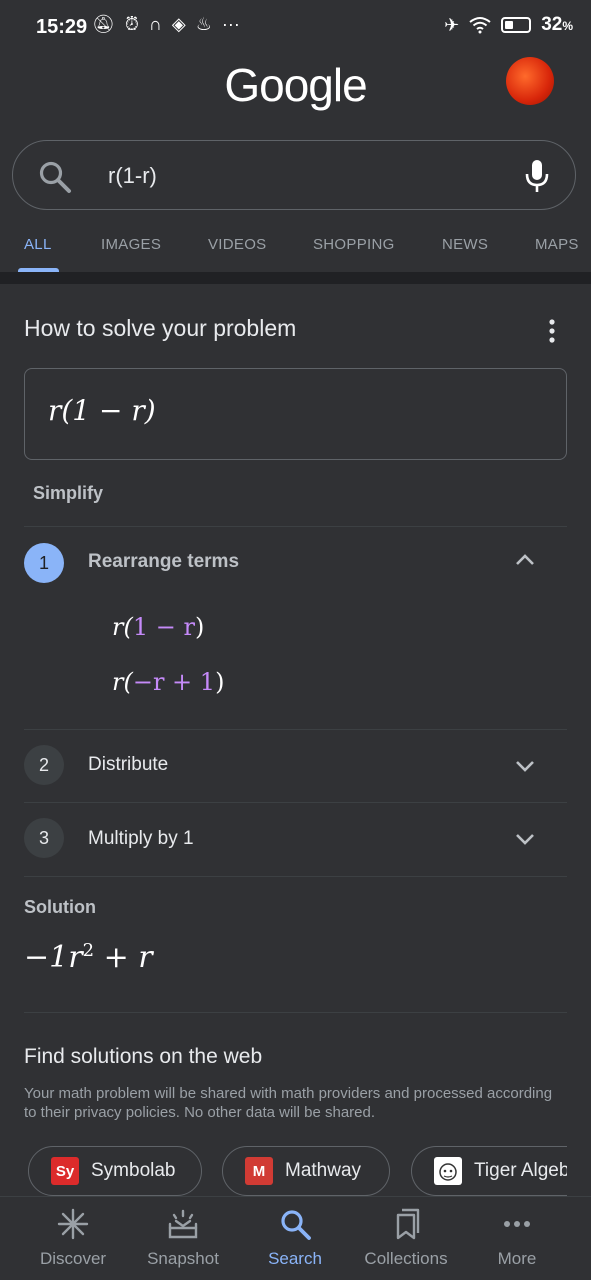  What do you see at coordinates (295, 85) in the screenshot?
I see `google-logo: Google` at bounding box center [295, 85].